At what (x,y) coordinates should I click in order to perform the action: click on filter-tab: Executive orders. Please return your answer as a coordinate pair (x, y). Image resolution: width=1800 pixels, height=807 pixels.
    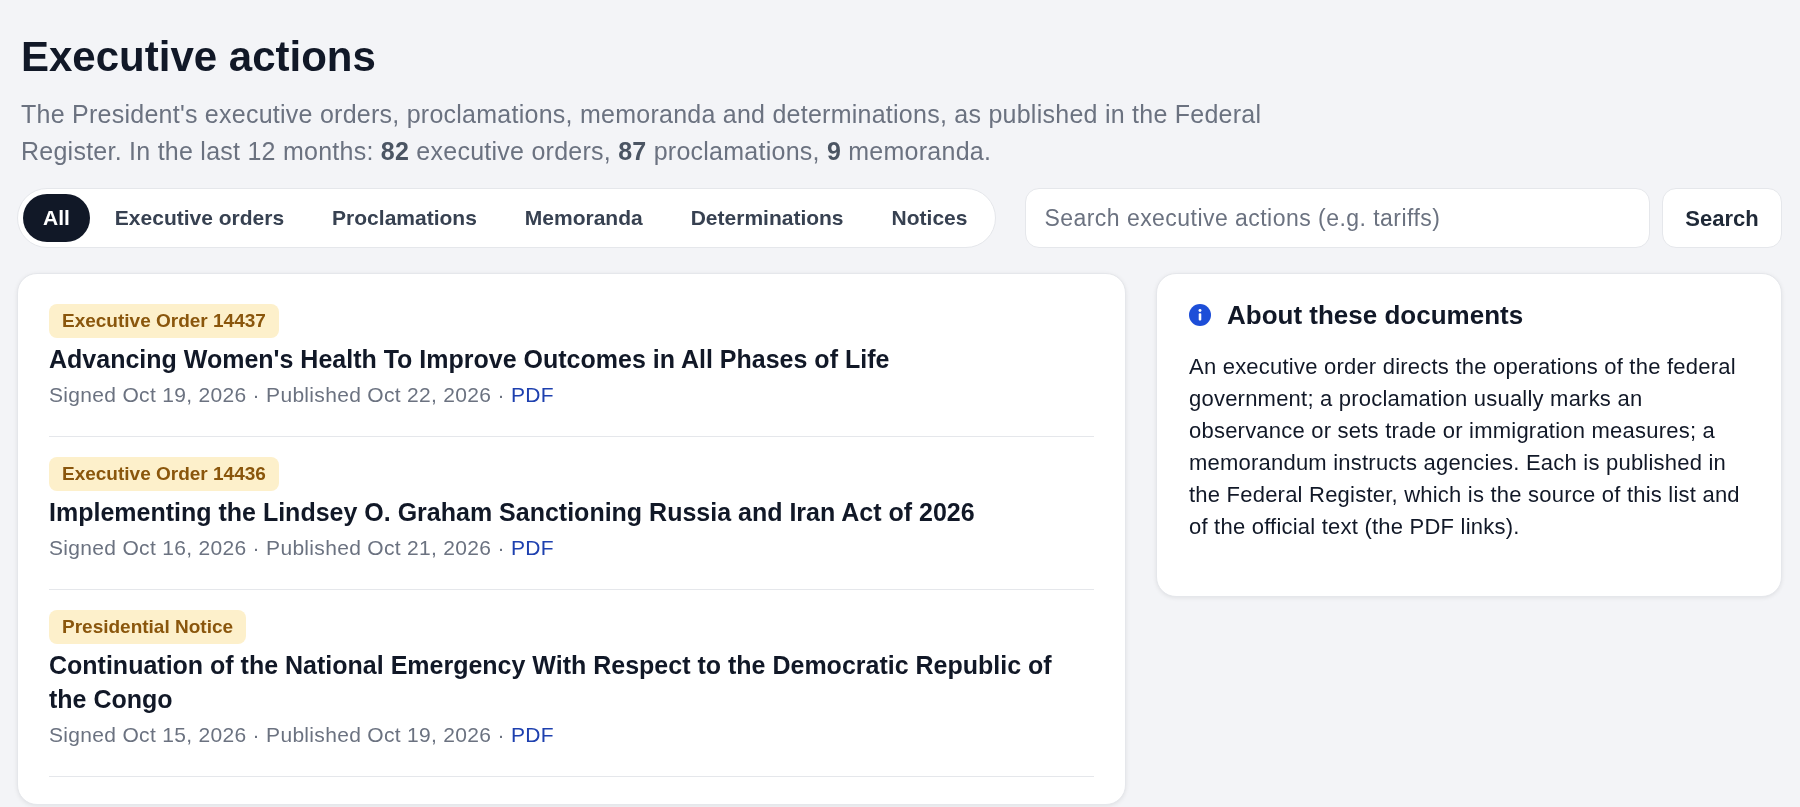
    Looking at the image, I should click on (199, 218).